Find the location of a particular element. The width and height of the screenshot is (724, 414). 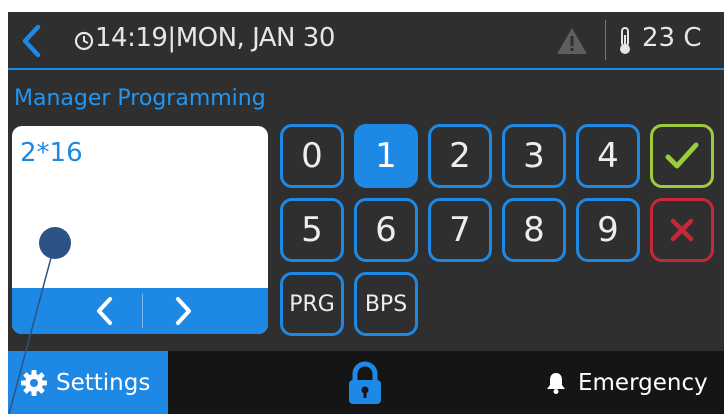

key-6: 6 is located at coordinates (386, 230).